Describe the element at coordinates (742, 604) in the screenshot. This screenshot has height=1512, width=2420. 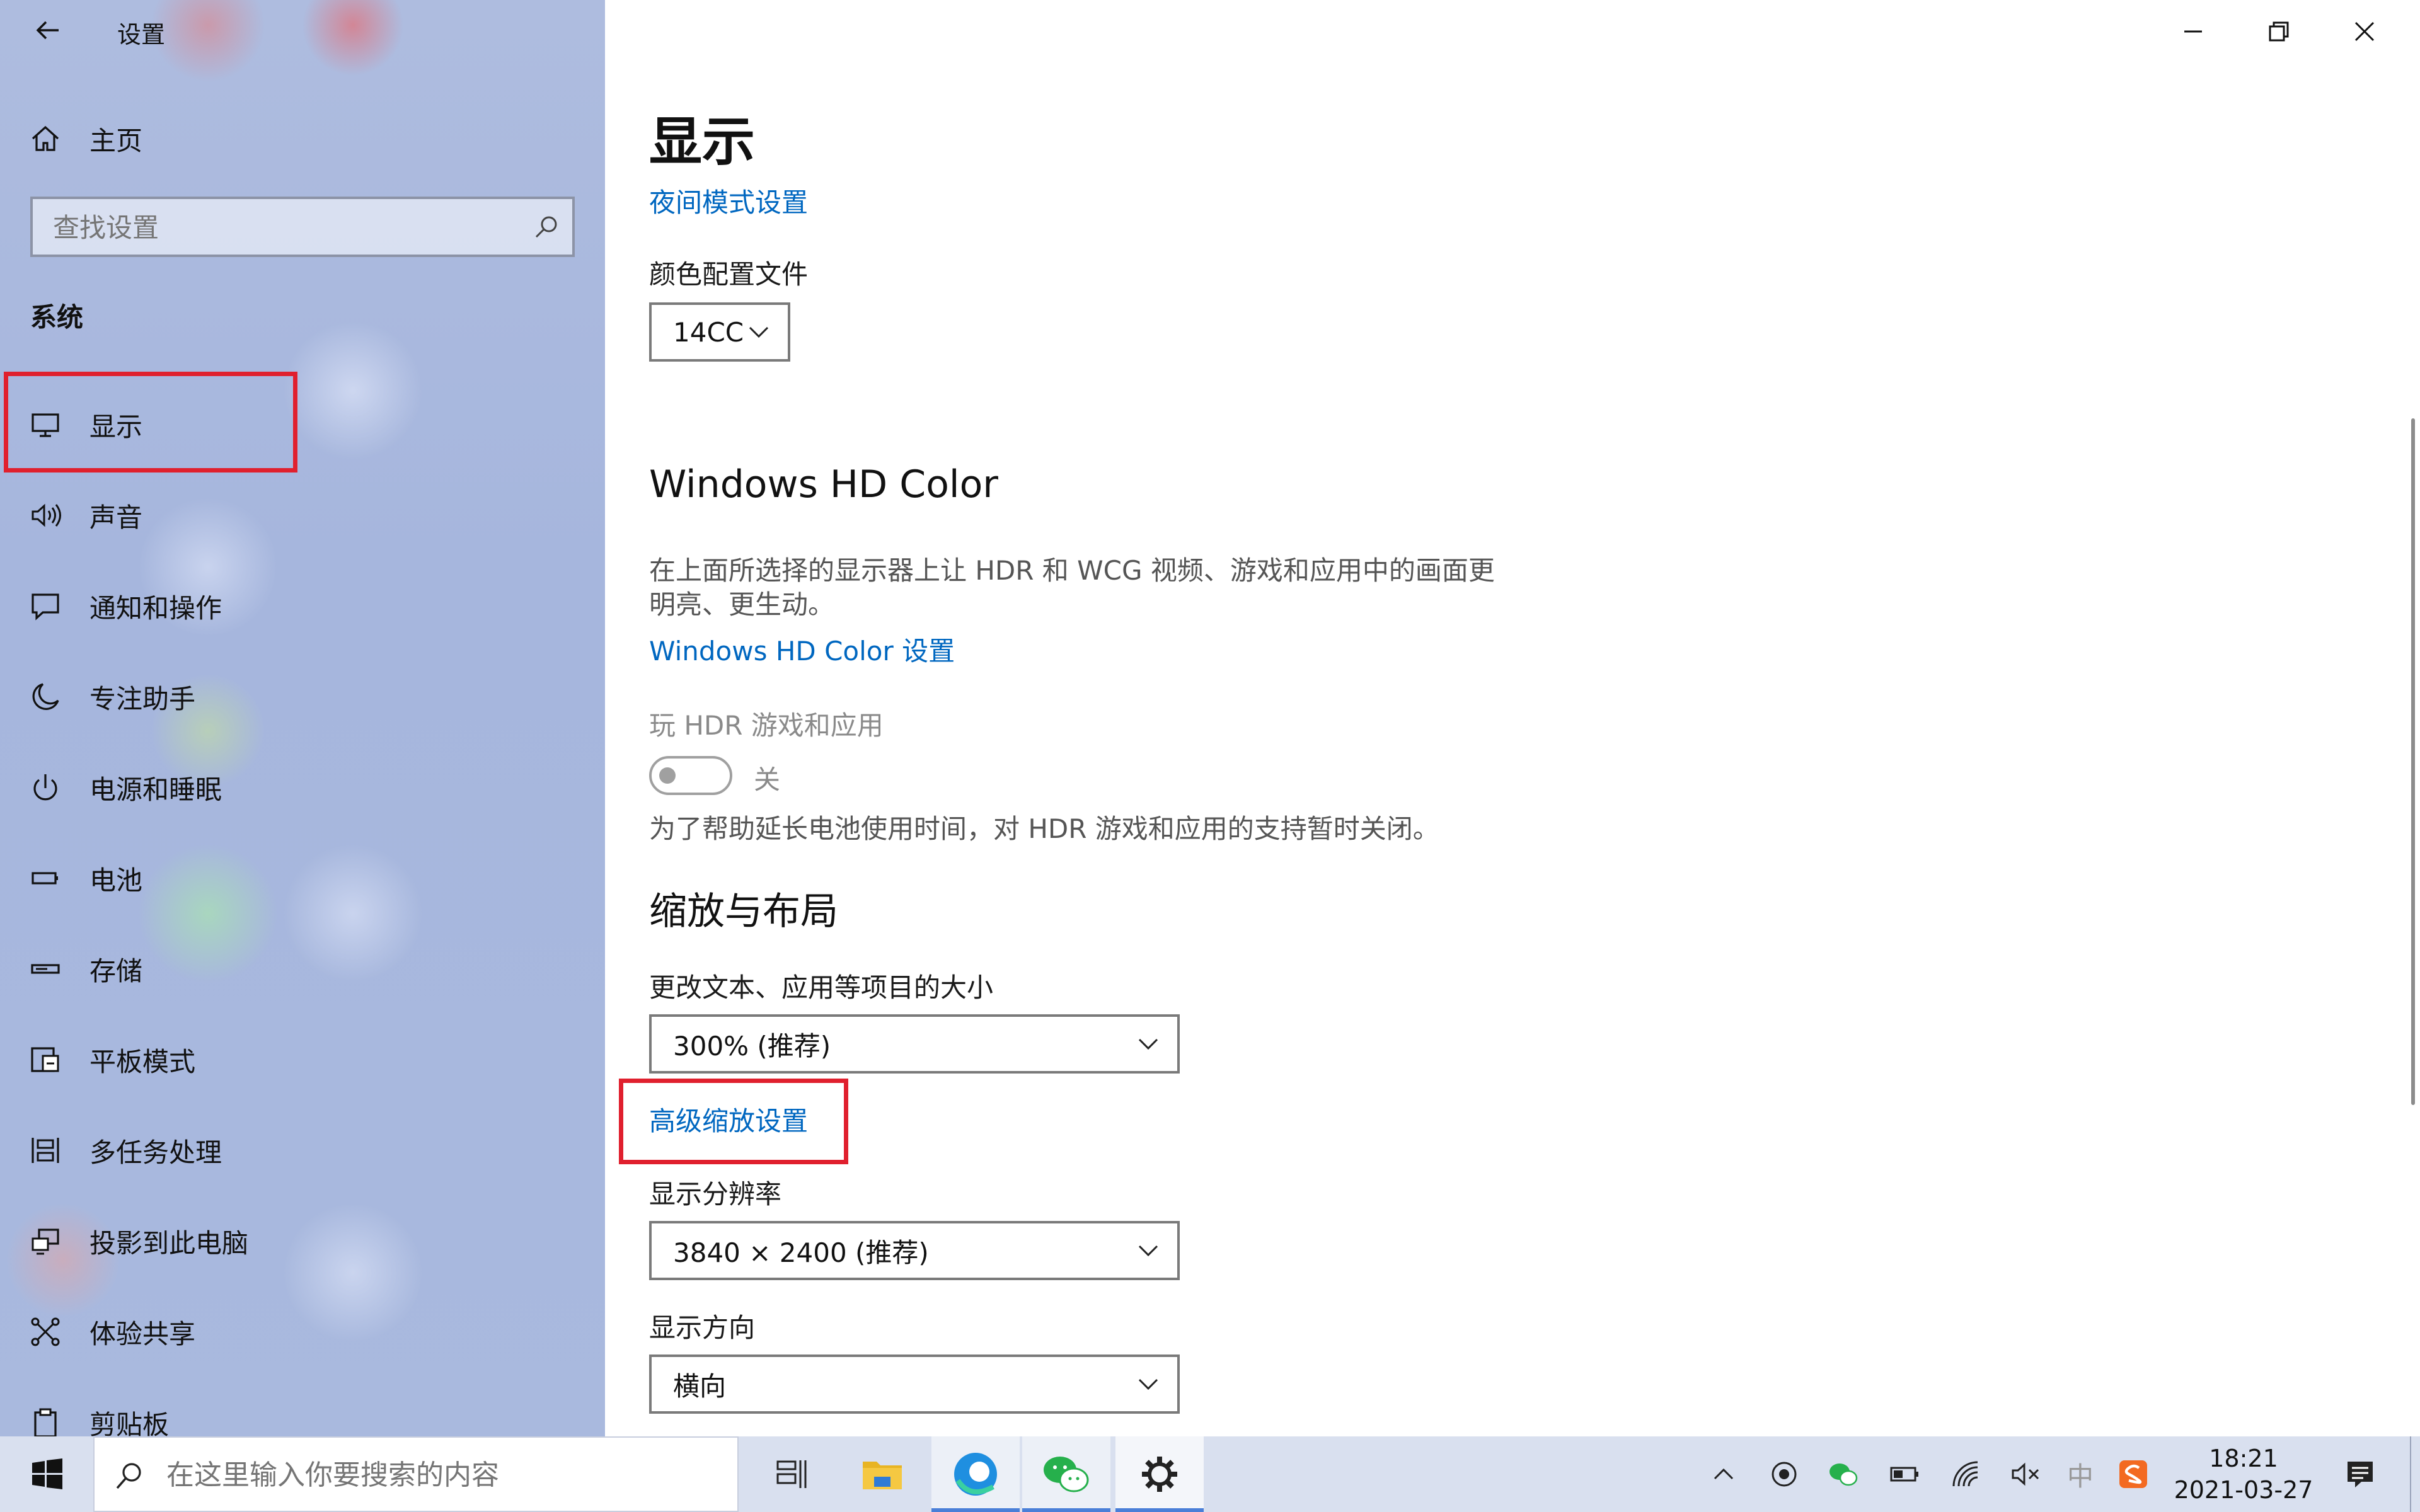
I see `hdr-description-line2: 明亮、更生动。` at that location.